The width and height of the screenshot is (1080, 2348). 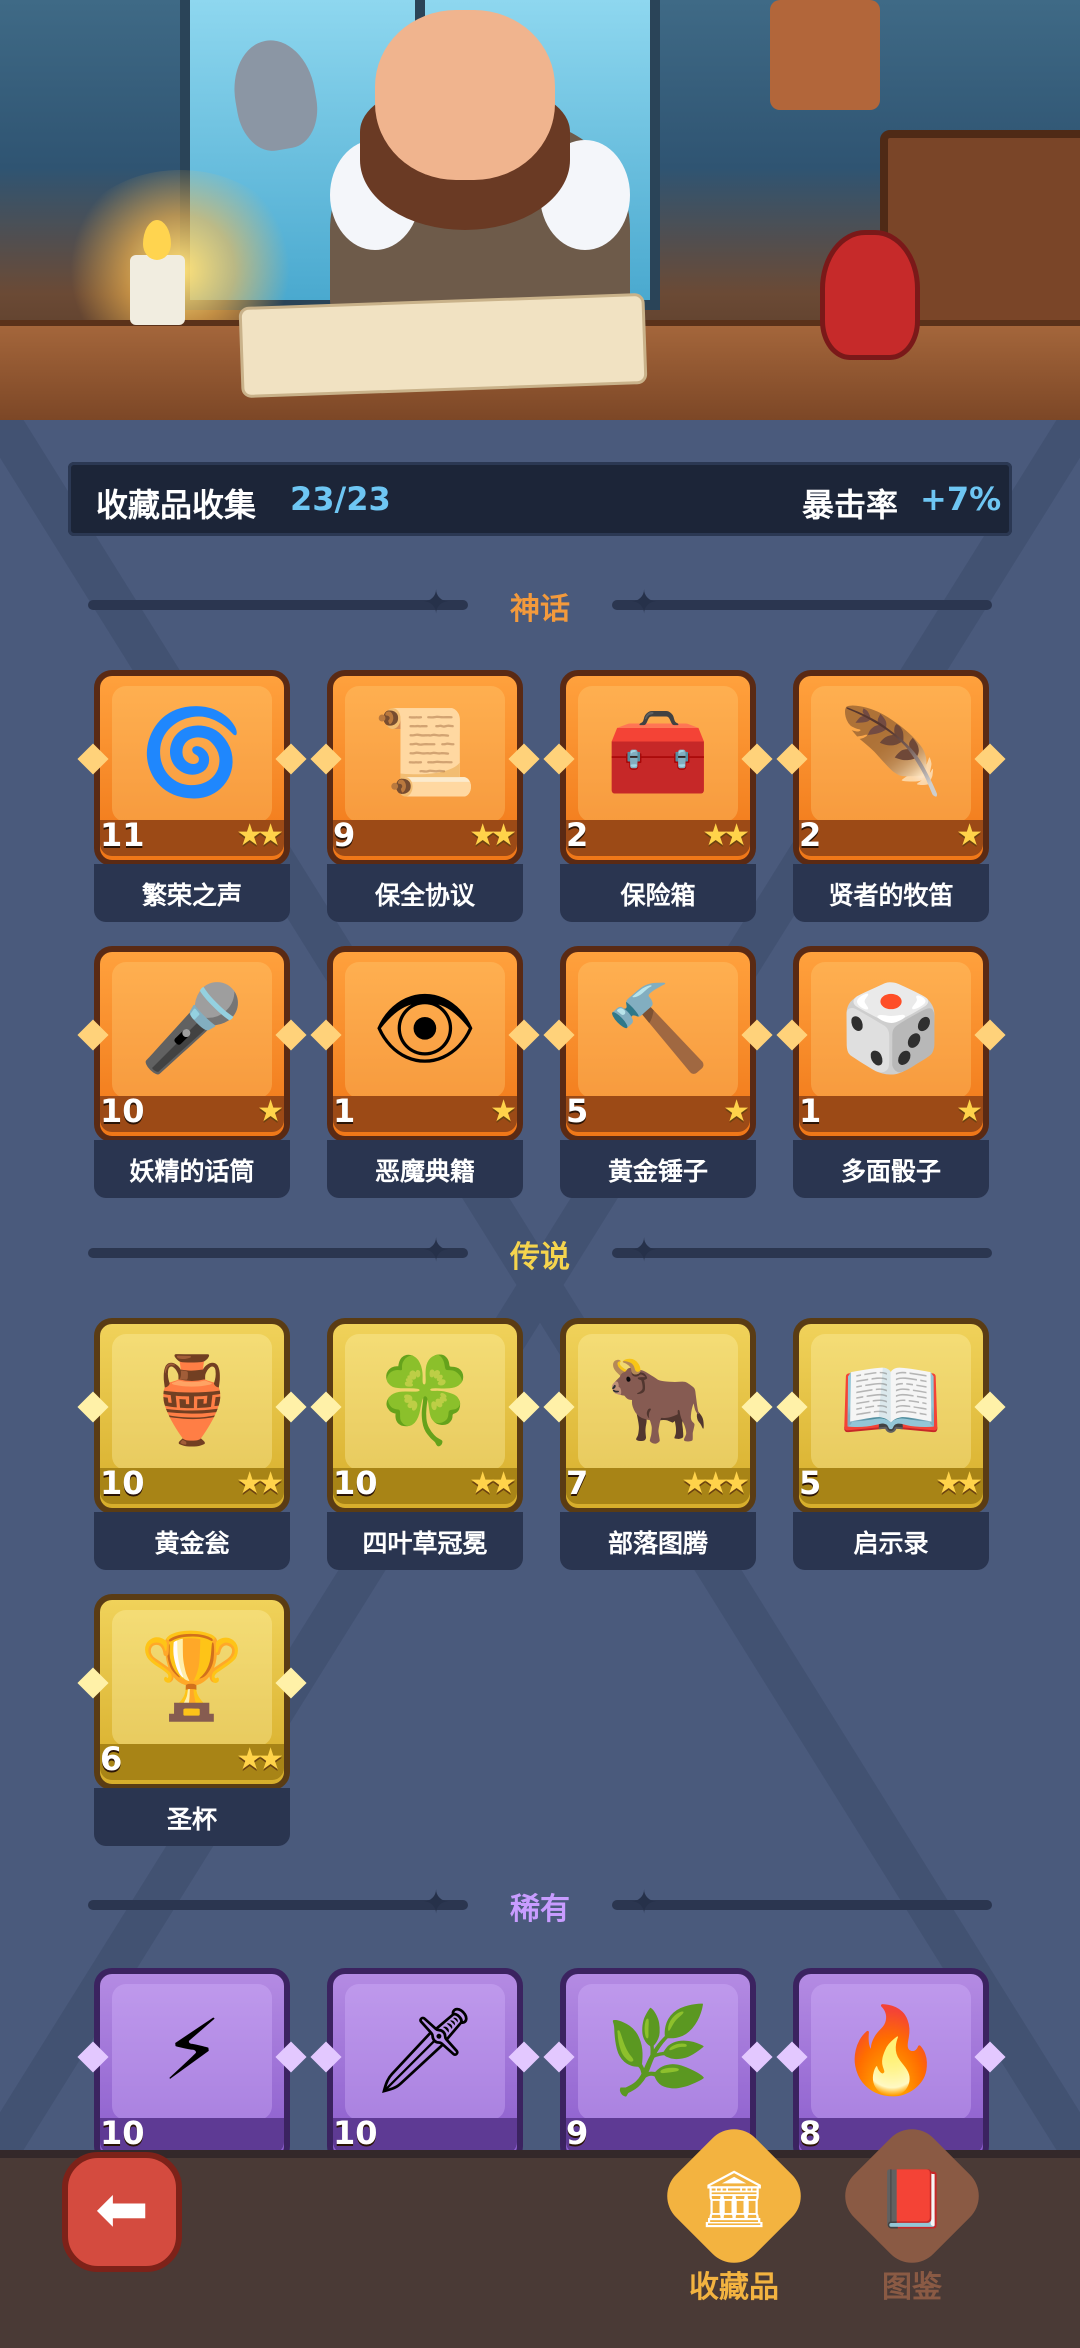 What do you see at coordinates (425, 1028) in the screenshot?
I see `demon-book-icon: 👁` at bounding box center [425, 1028].